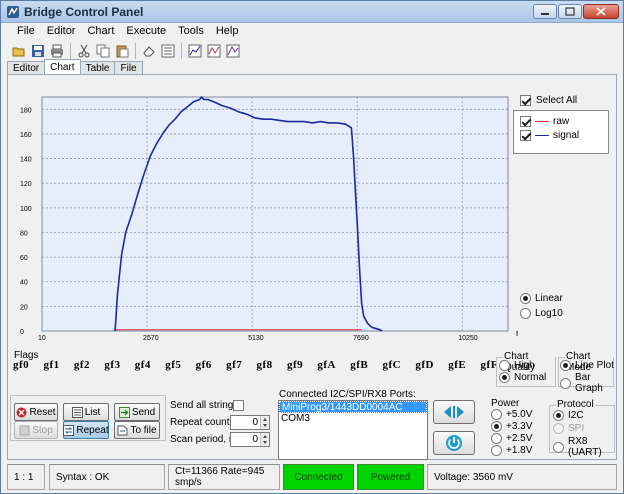 Image resolution: width=624 pixels, height=494 pixels. What do you see at coordinates (86, 430) in the screenshot?
I see `repeat-button: Repeat` at bounding box center [86, 430].